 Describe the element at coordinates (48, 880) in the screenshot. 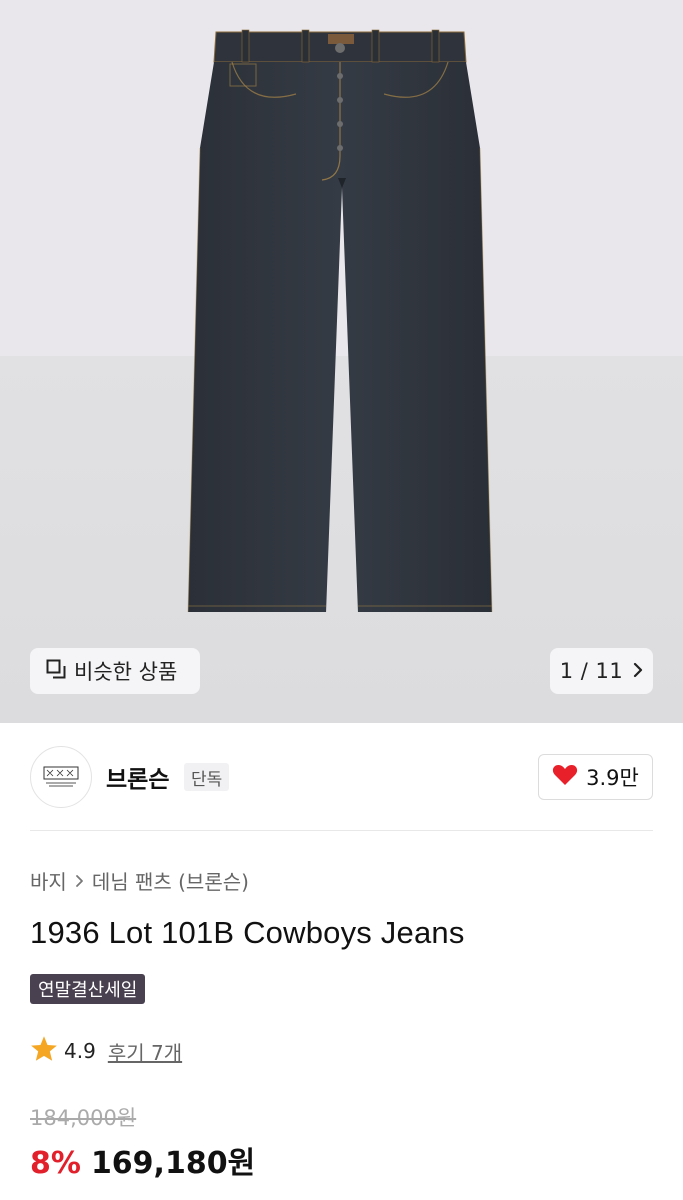

I see `breadcrumb-category: 바지` at that location.